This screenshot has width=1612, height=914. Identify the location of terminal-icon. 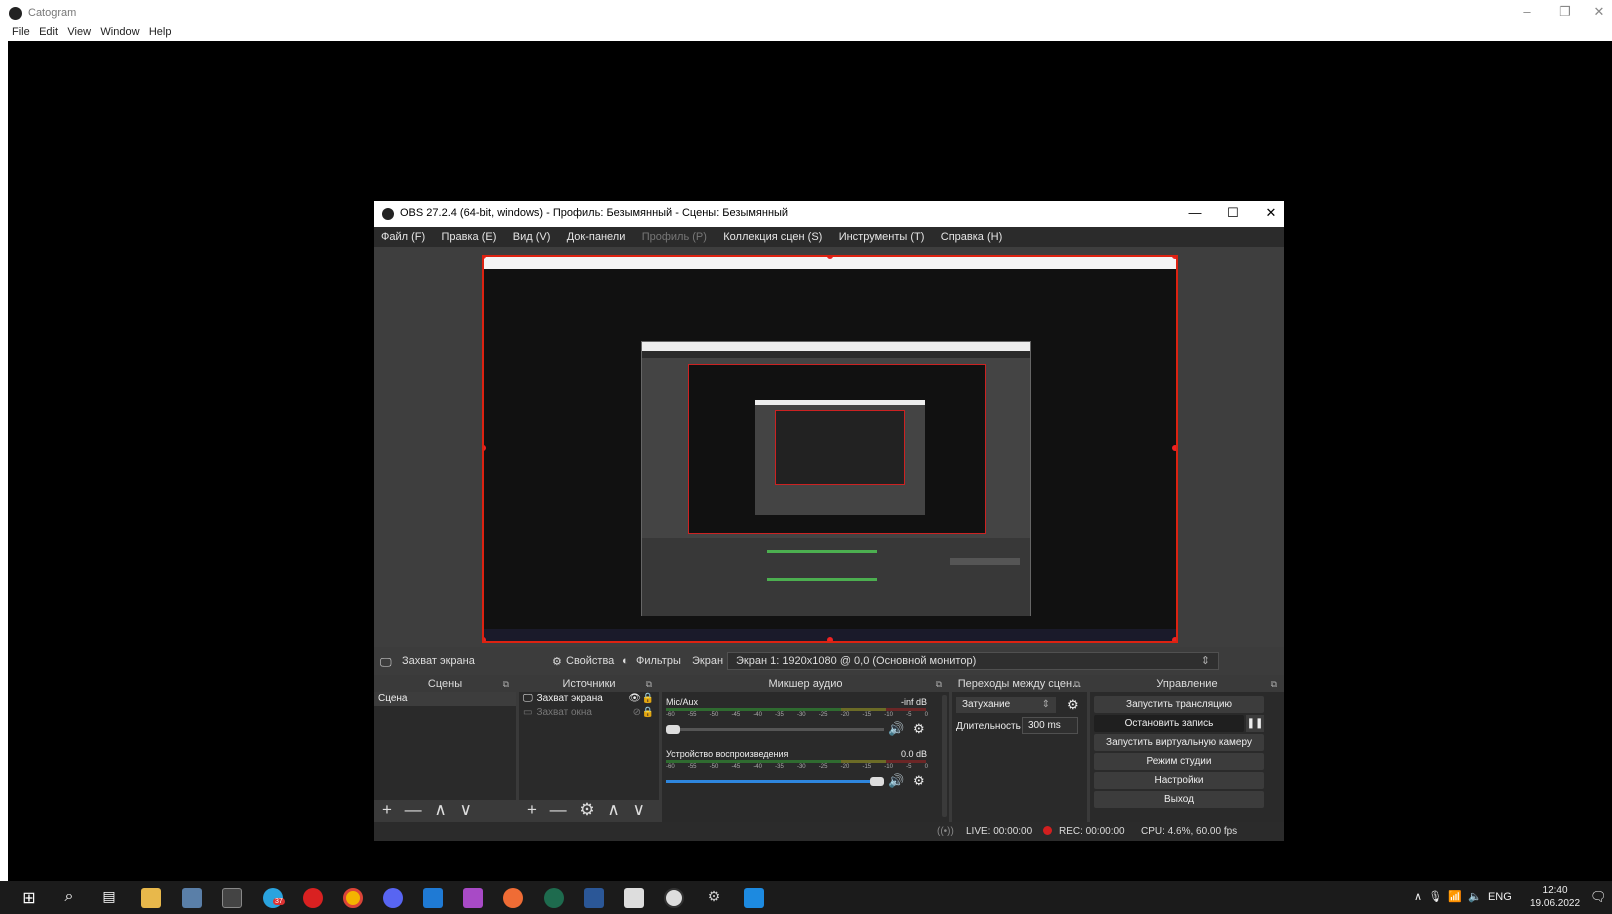
(232, 898).